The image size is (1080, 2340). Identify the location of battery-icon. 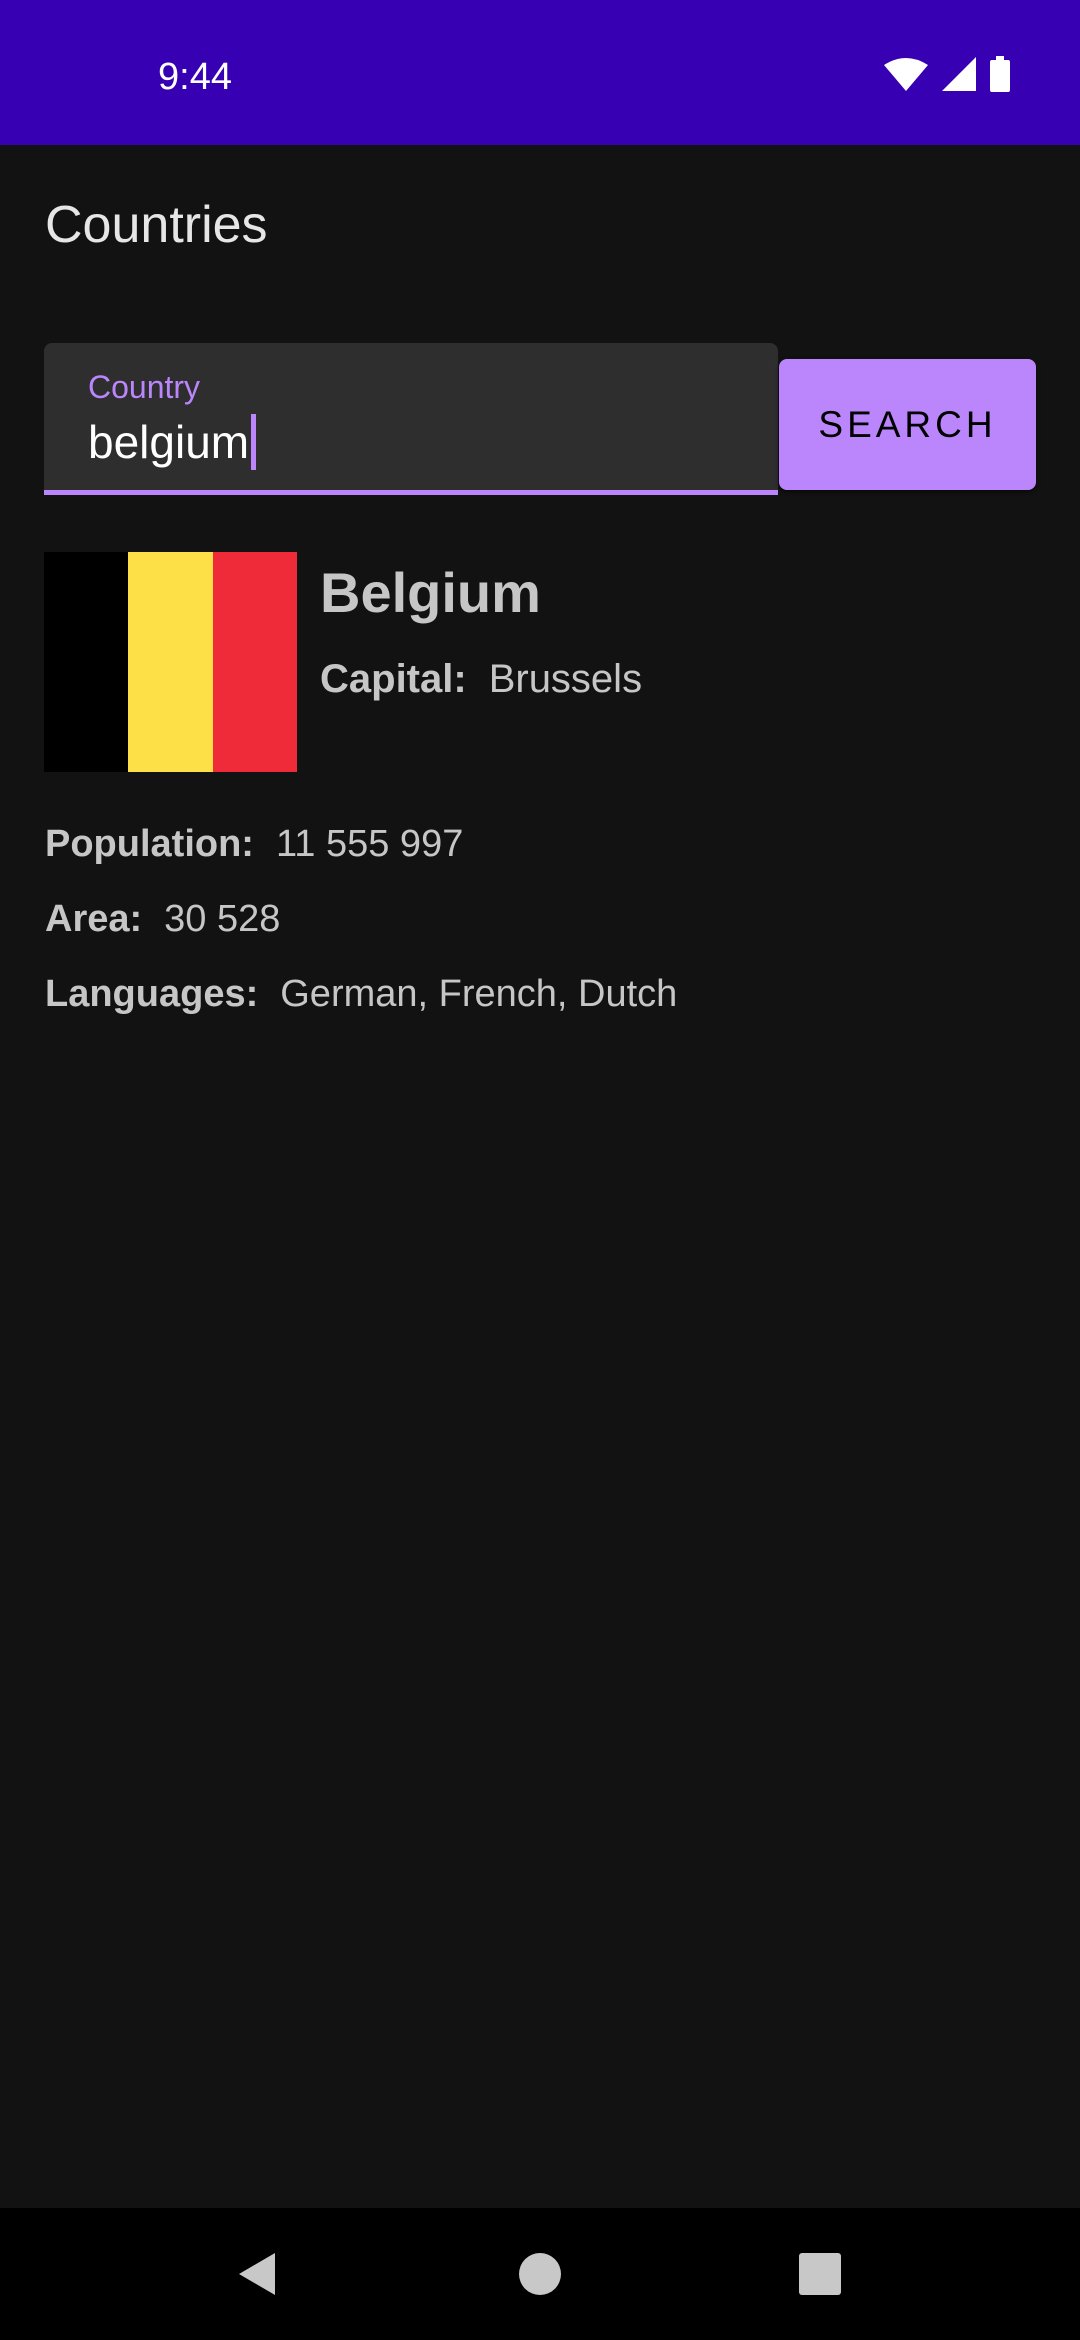
(1000, 74).